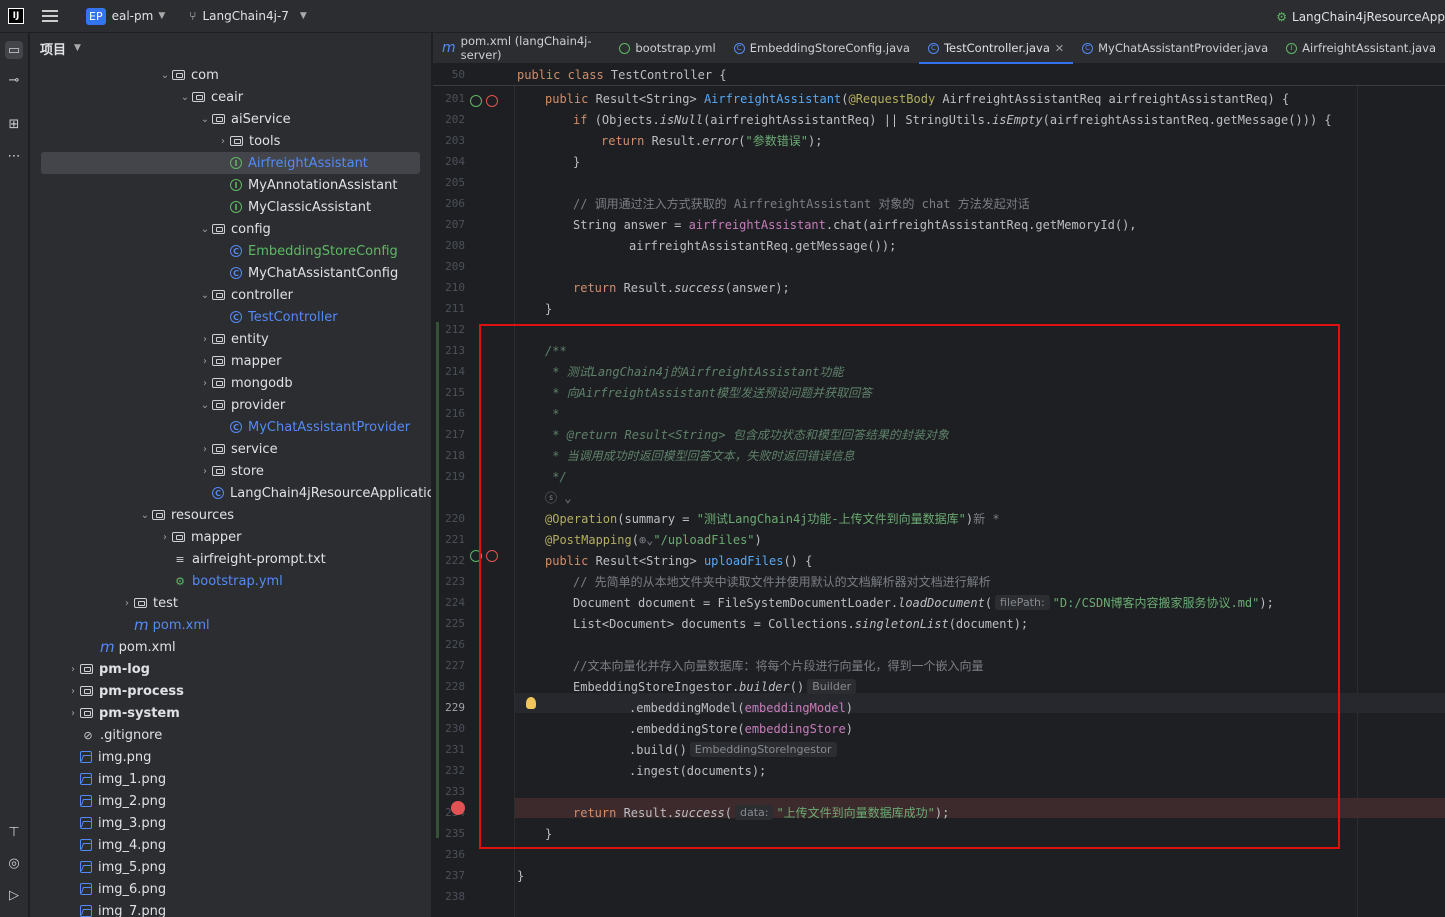 Image resolution: width=1445 pixels, height=917 pixels. What do you see at coordinates (116, 908) in the screenshot?
I see `tree-row: img_7.png` at bounding box center [116, 908].